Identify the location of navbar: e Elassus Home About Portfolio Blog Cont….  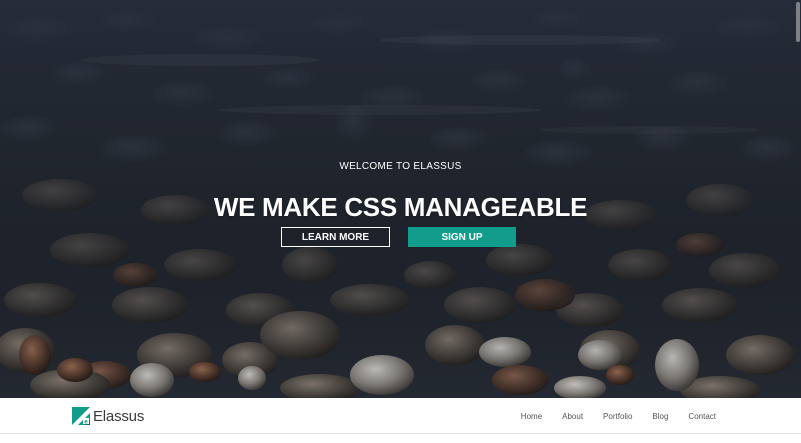
(400, 416).